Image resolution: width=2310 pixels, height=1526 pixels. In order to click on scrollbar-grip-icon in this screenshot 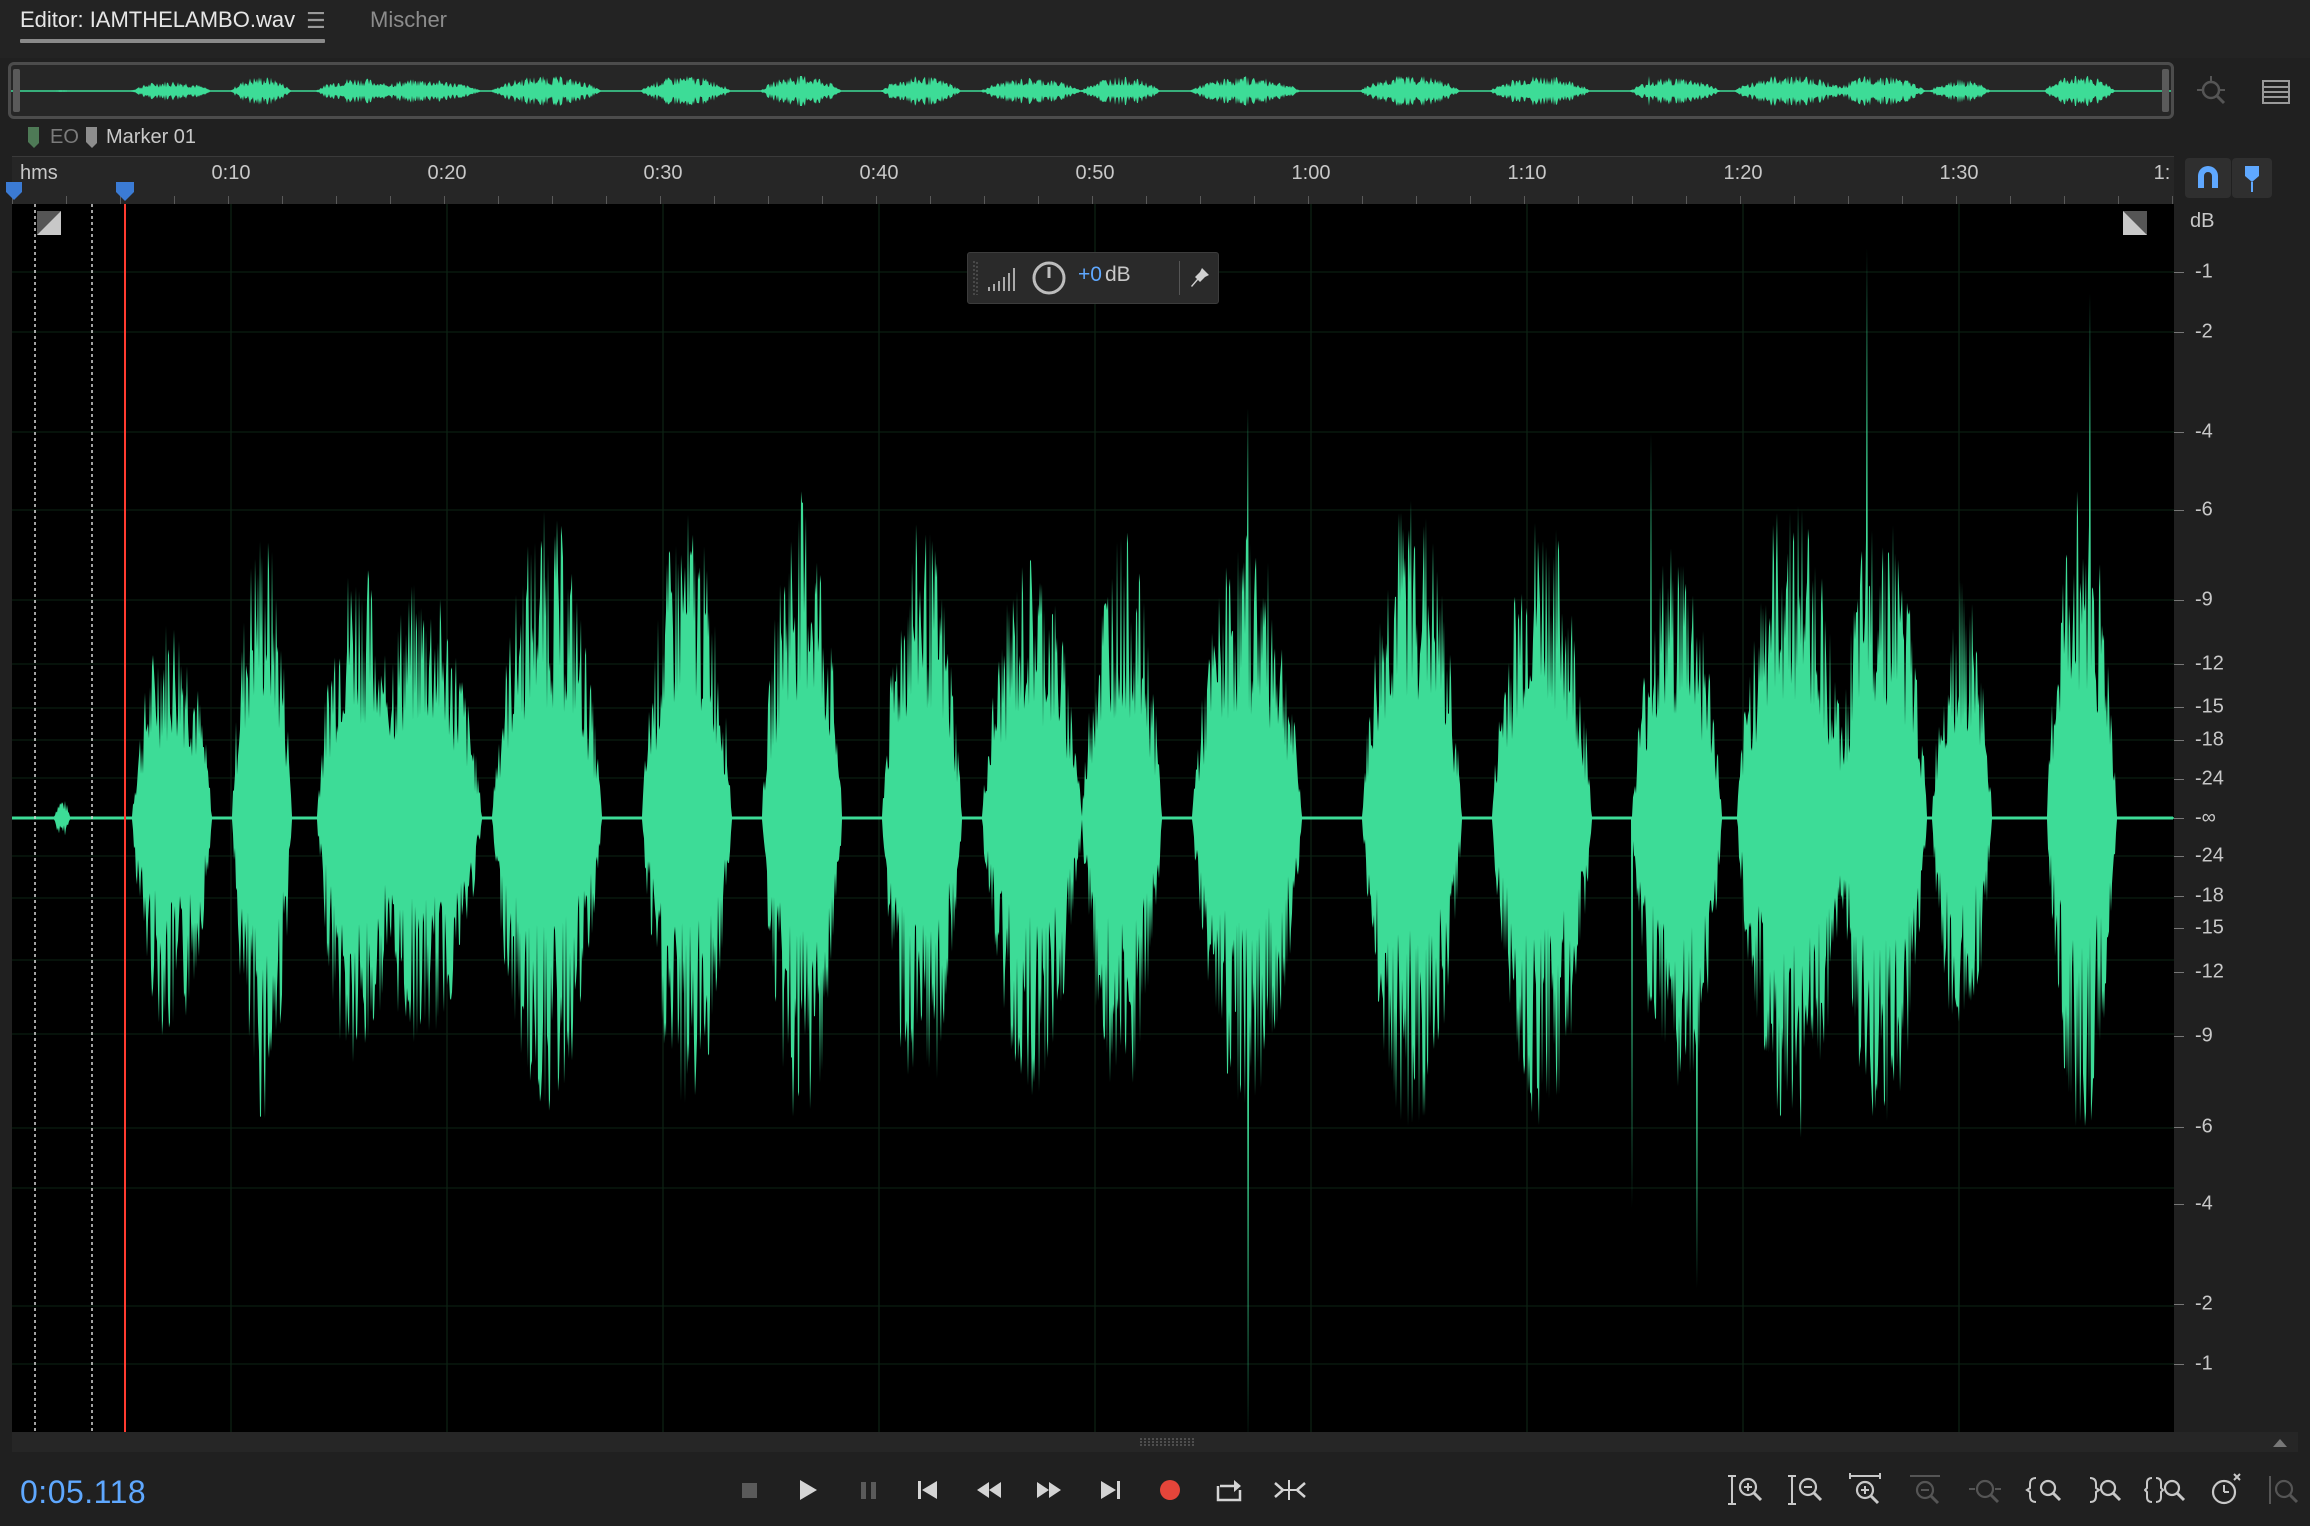, I will do `click(1167, 1442)`.